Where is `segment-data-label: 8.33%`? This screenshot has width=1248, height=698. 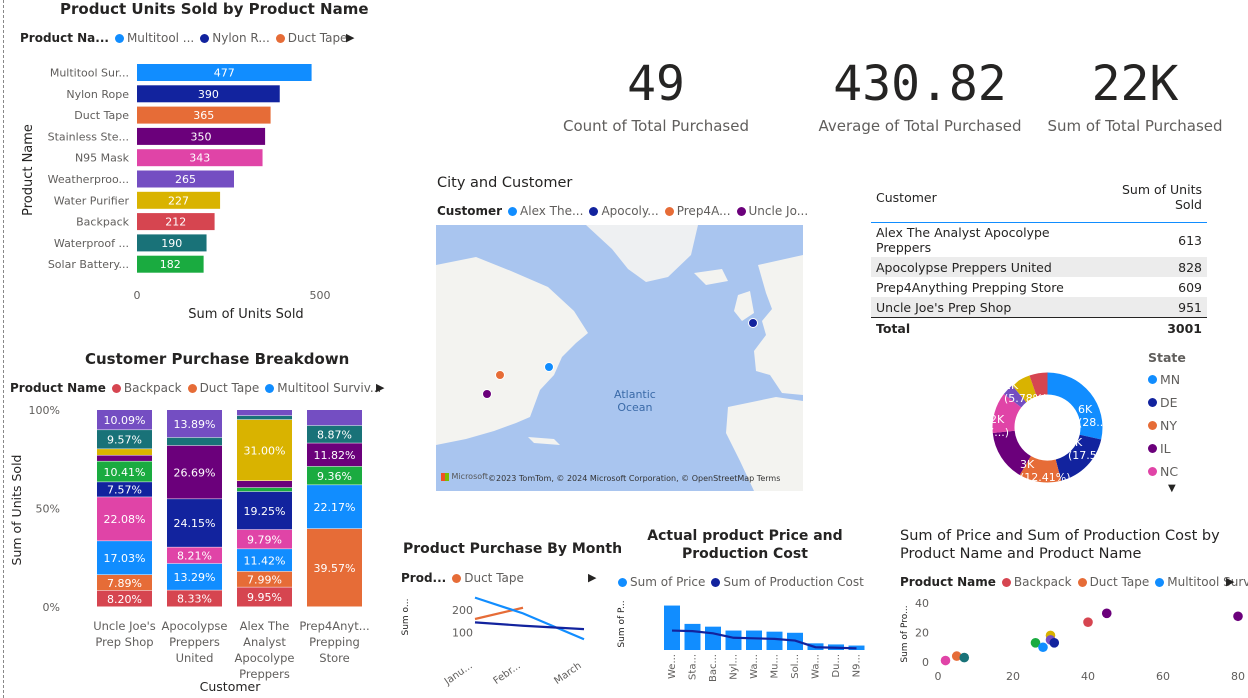
segment-data-label: 8.33% is located at coordinates (194, 599).